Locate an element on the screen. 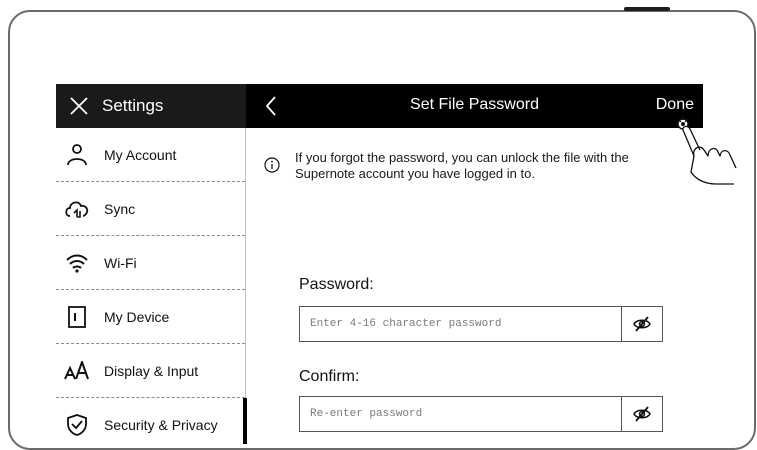 Image resolution: width=757 pixels, height=450 pixels. password-field is located at coordinates (481, 324).